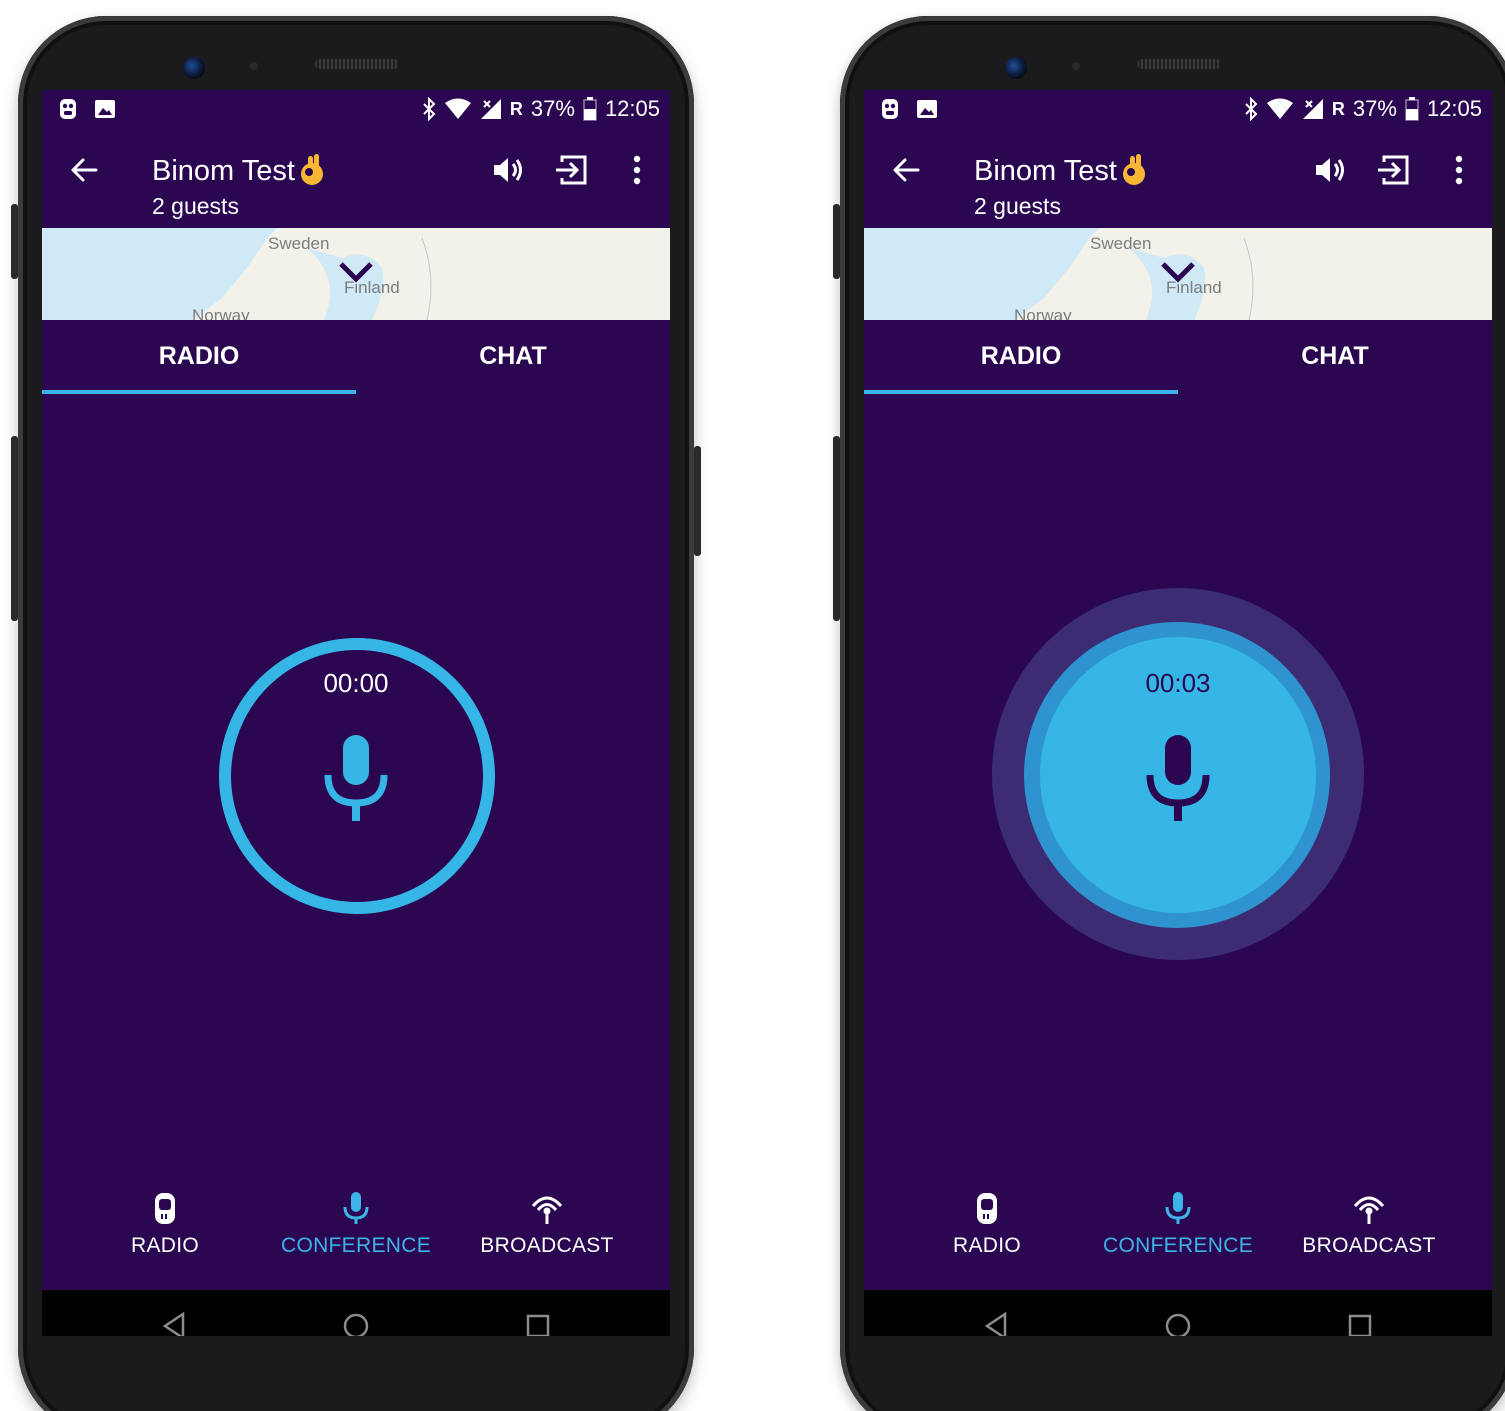 The height and width of the screenshot is (1411, 1505). I want to click on talk-timer: 00:03, so click(1178, 683).